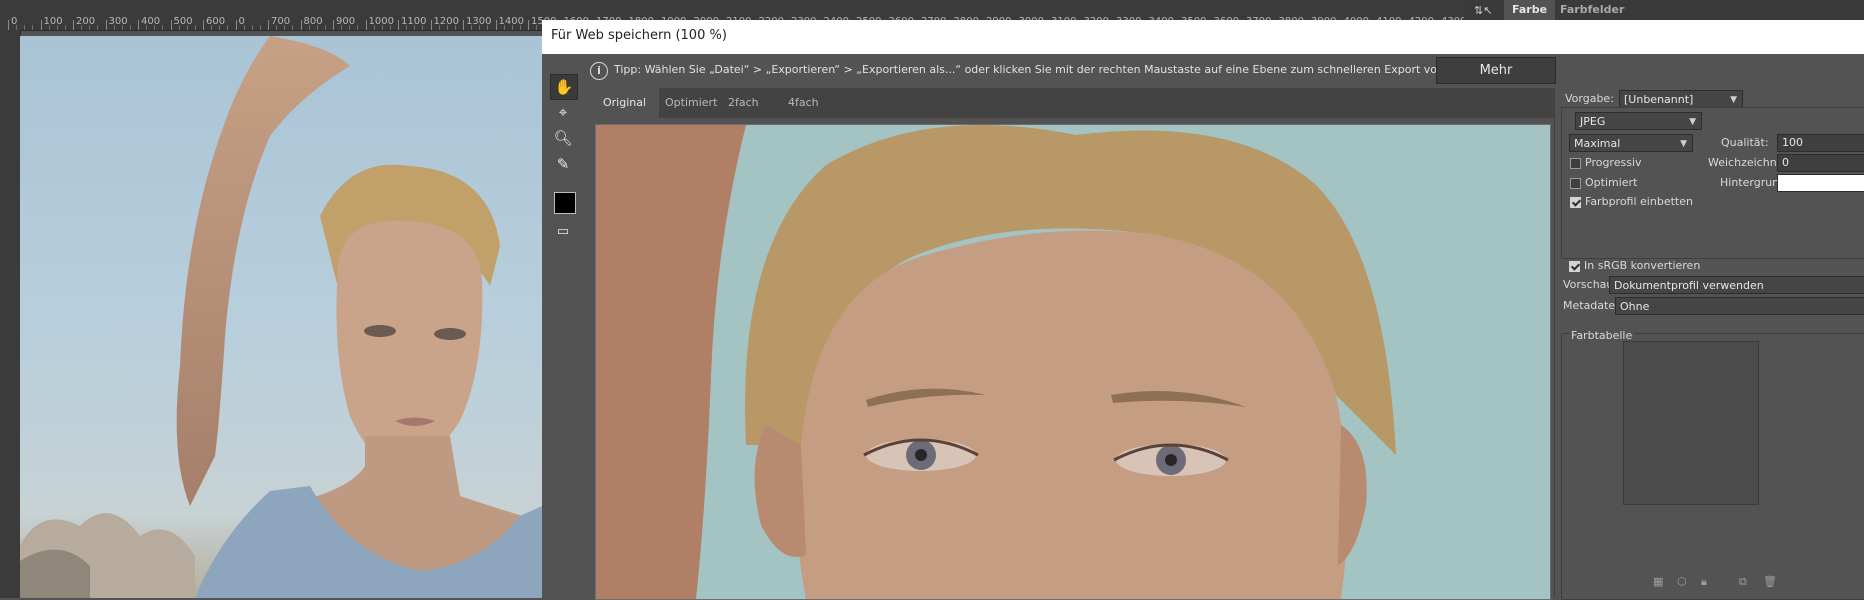 This screenshot has height=600, width=1864. I want to click on blur-input: 0, so click(1820, 163).